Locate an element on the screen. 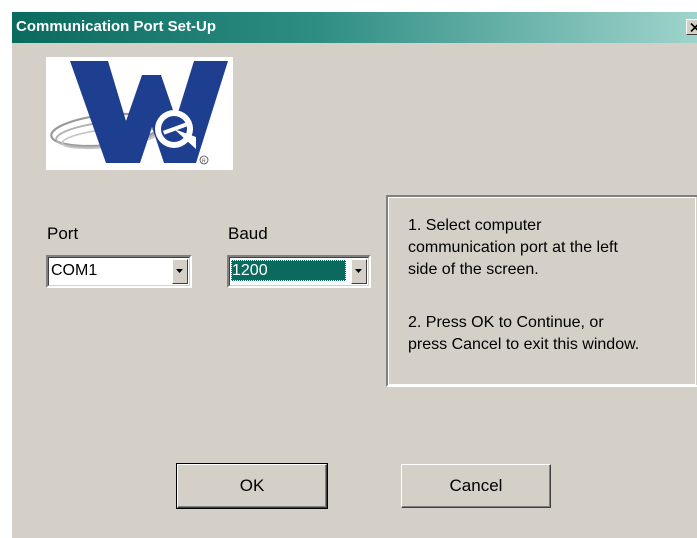 This screenshot has height=538, width=697. port-label: Port is located at coordinates (63, 233).